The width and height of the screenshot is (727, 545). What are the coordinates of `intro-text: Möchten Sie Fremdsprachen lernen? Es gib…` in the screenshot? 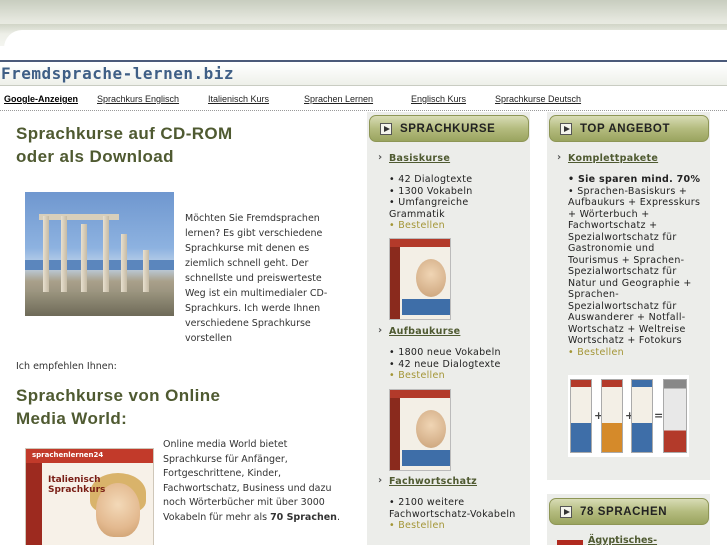 It's located at (256, 278).